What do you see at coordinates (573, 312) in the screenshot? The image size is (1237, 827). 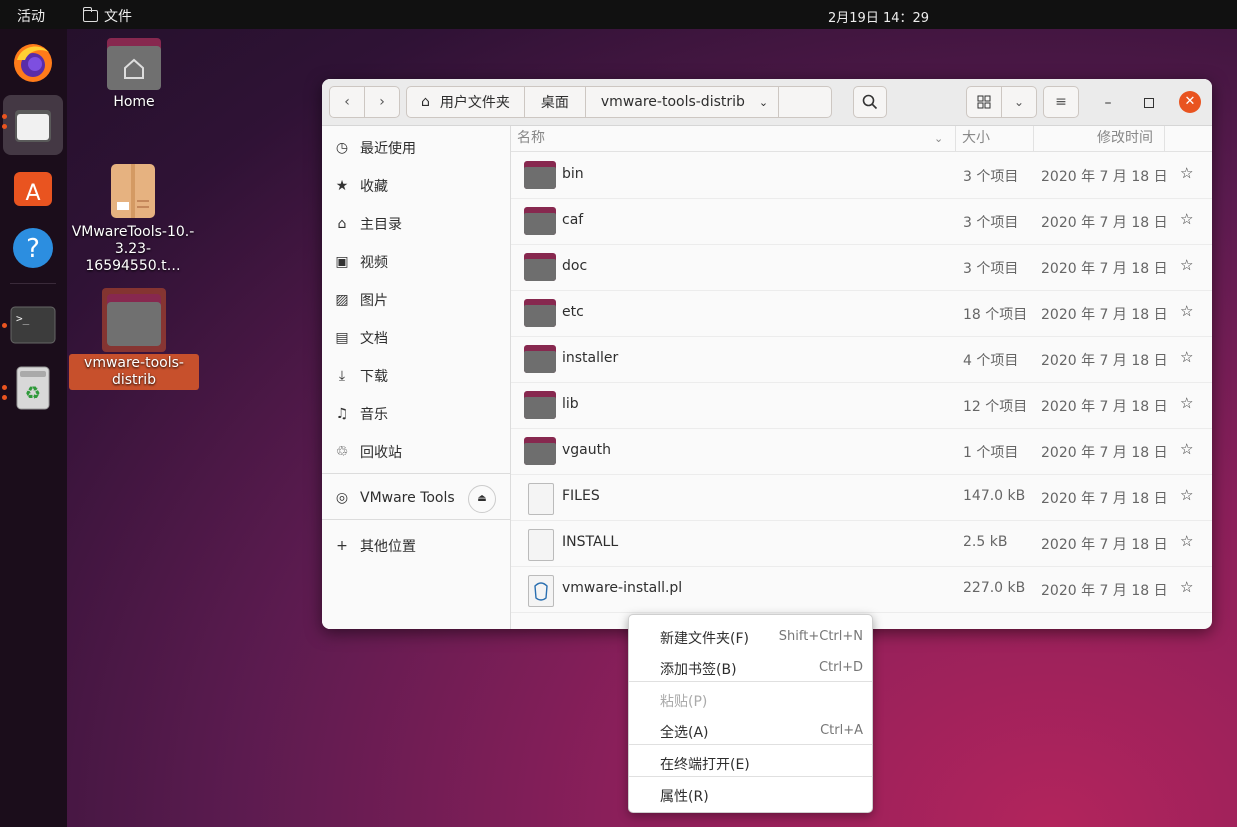 I see `file-name: etc` at bounding box center [573, 312].